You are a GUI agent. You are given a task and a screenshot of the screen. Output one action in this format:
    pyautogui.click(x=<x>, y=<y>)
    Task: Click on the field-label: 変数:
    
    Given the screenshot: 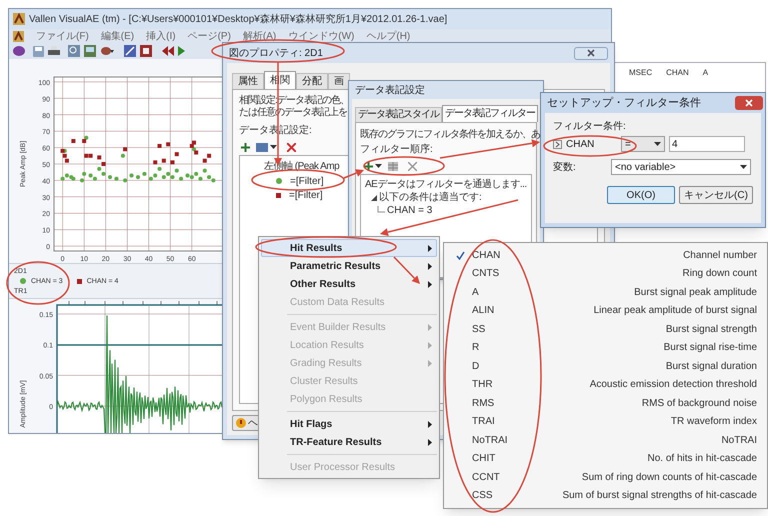 What is the action you would take?
    pyautogui.click(x=565, y=167)
    